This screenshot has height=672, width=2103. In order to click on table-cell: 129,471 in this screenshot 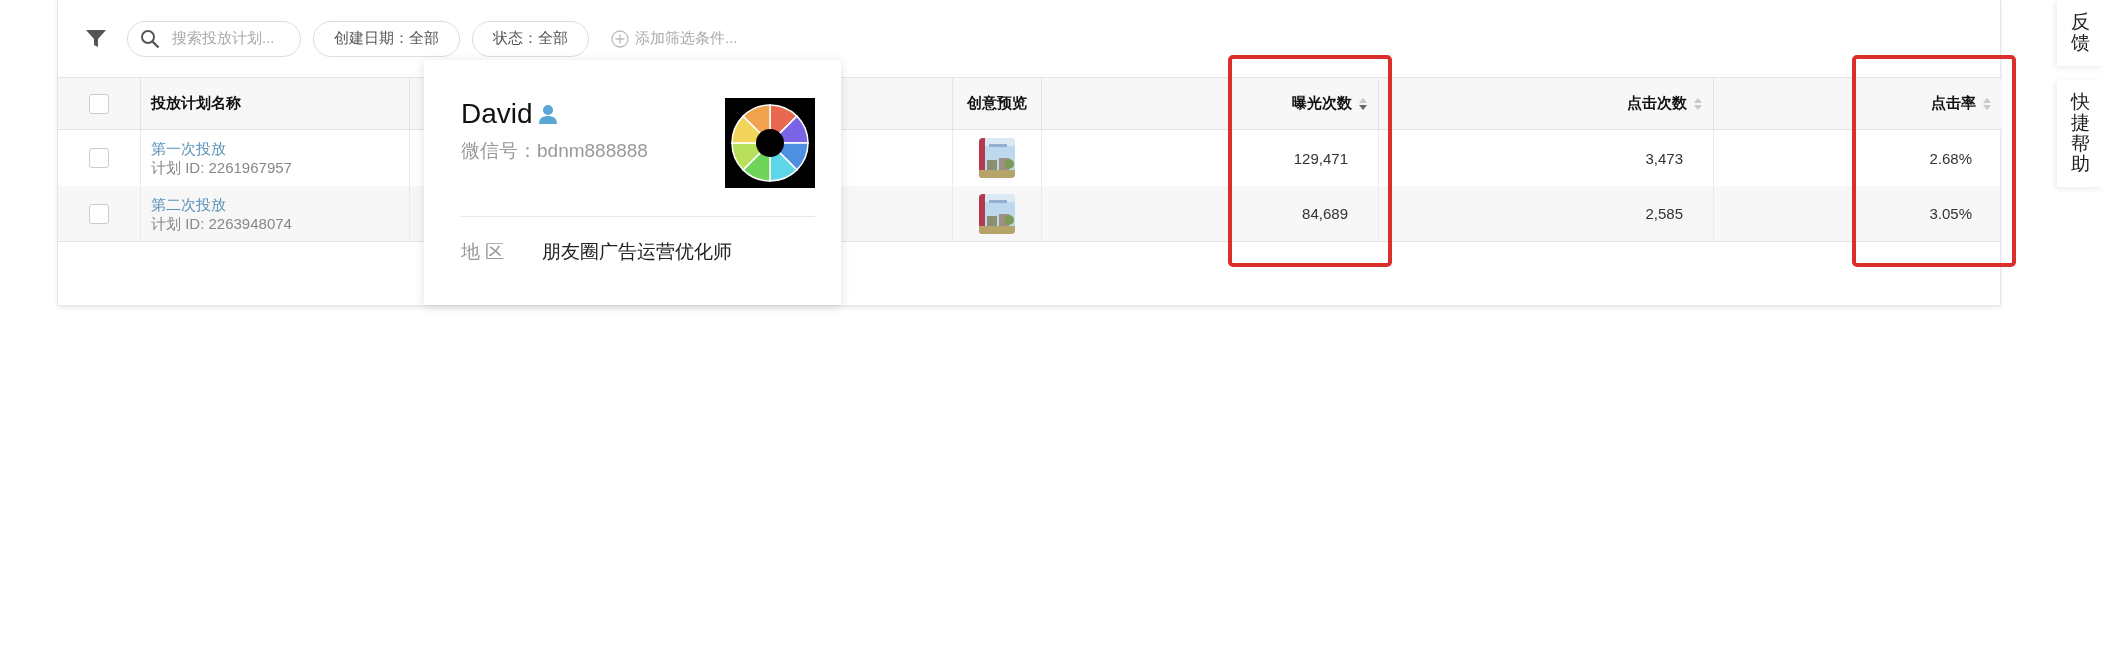, I will do `click(1320, 158)`.